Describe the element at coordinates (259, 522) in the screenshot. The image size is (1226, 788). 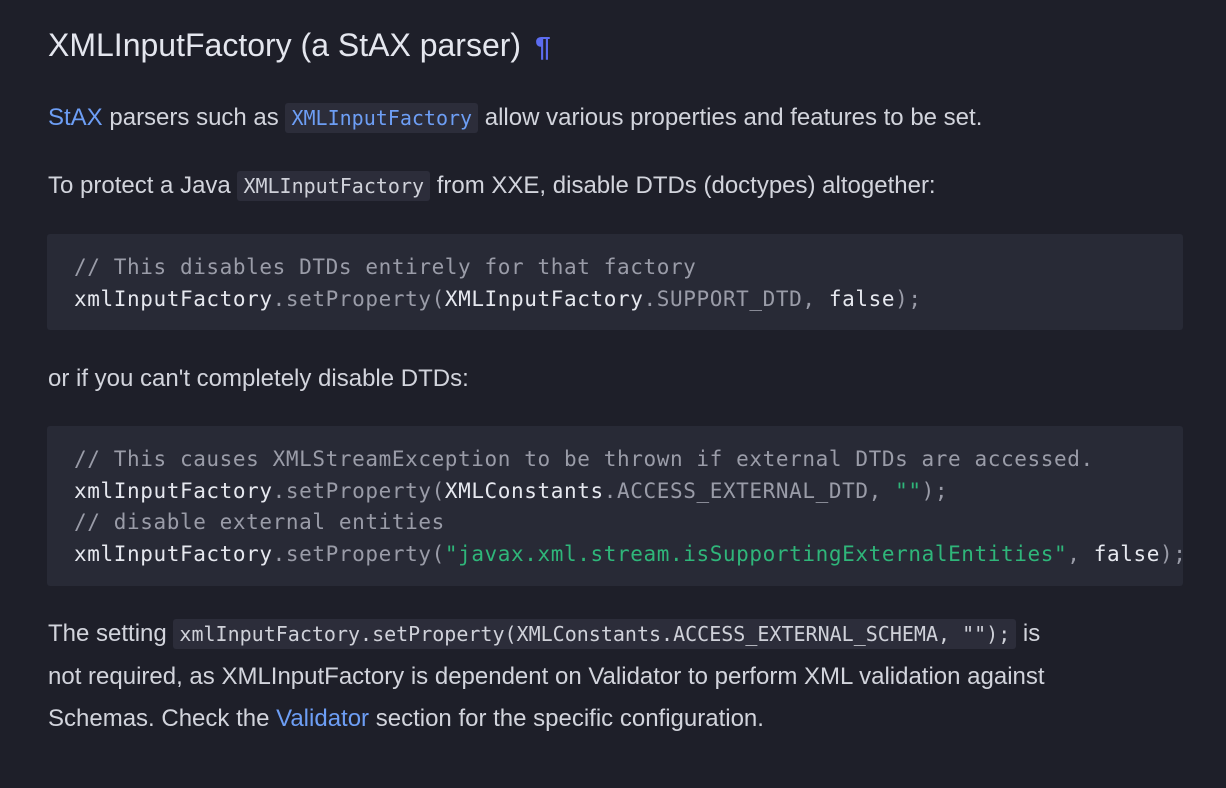
I see `code-comment: // disable external entities` at that location.